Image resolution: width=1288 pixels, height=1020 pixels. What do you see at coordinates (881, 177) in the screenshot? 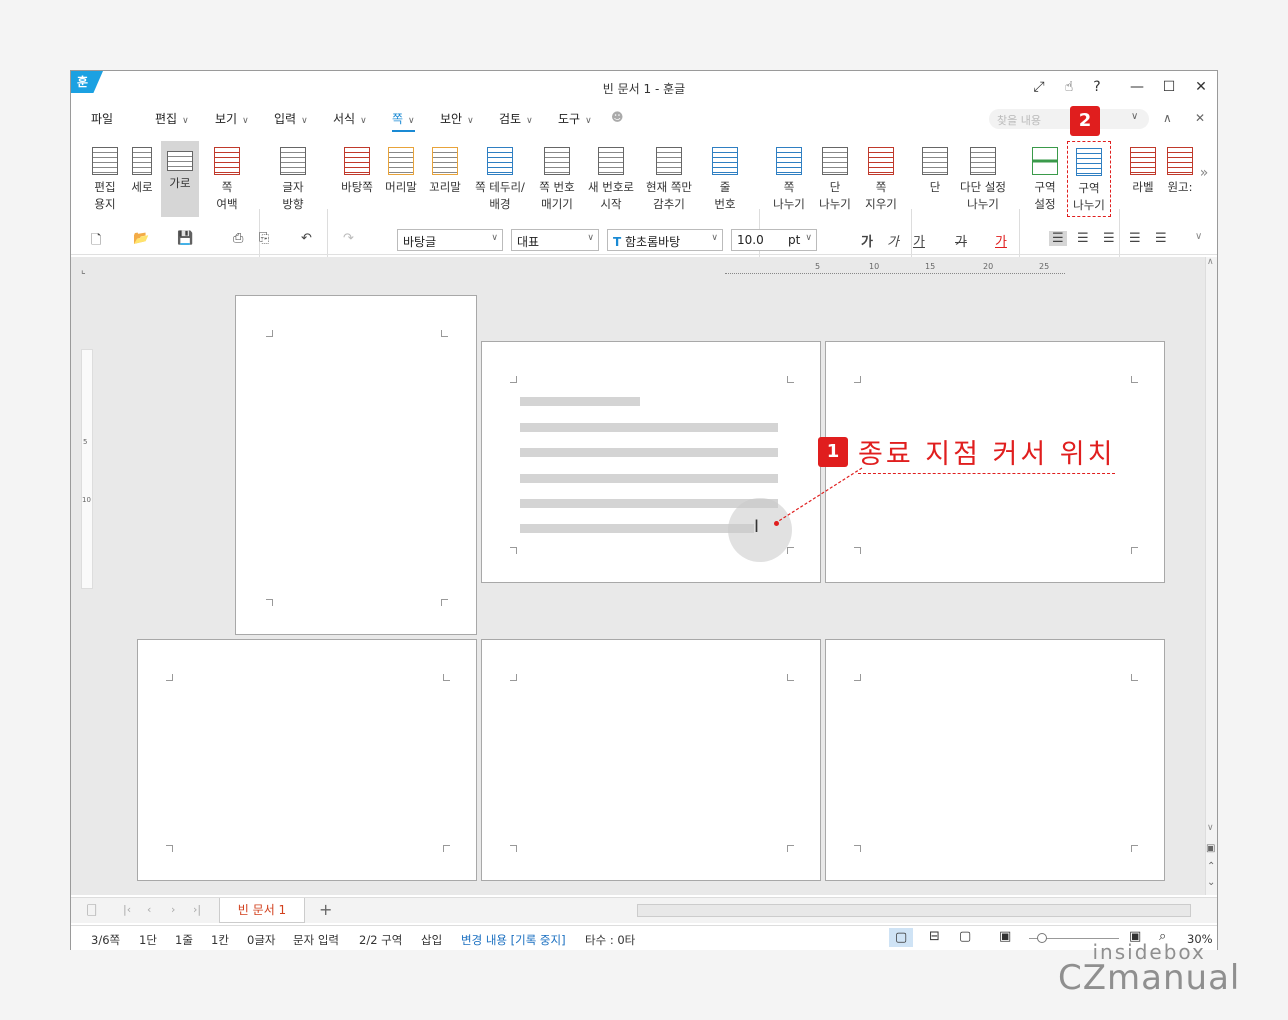
I see `ribbon-delete-page: 쪽 지우기` at bounding box center [881, 177].